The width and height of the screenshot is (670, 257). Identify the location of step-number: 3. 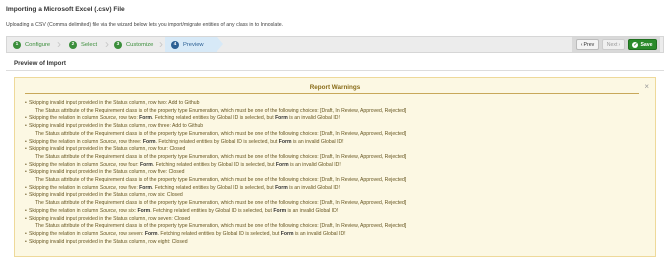
(118, 44).